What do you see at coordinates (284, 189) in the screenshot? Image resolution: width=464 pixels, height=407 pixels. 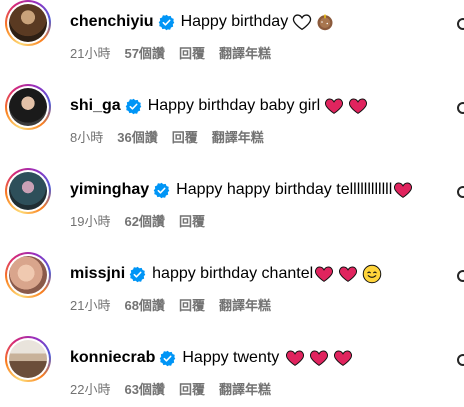 I see `comment-text: Happy happy birthday tellllllllllll` at bounding box center [284, 189].